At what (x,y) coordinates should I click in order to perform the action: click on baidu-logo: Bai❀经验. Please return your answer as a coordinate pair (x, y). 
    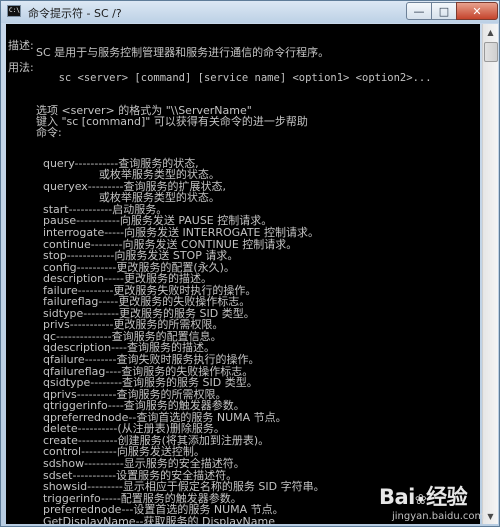
    Looking at the image, I should click on (437, 496).